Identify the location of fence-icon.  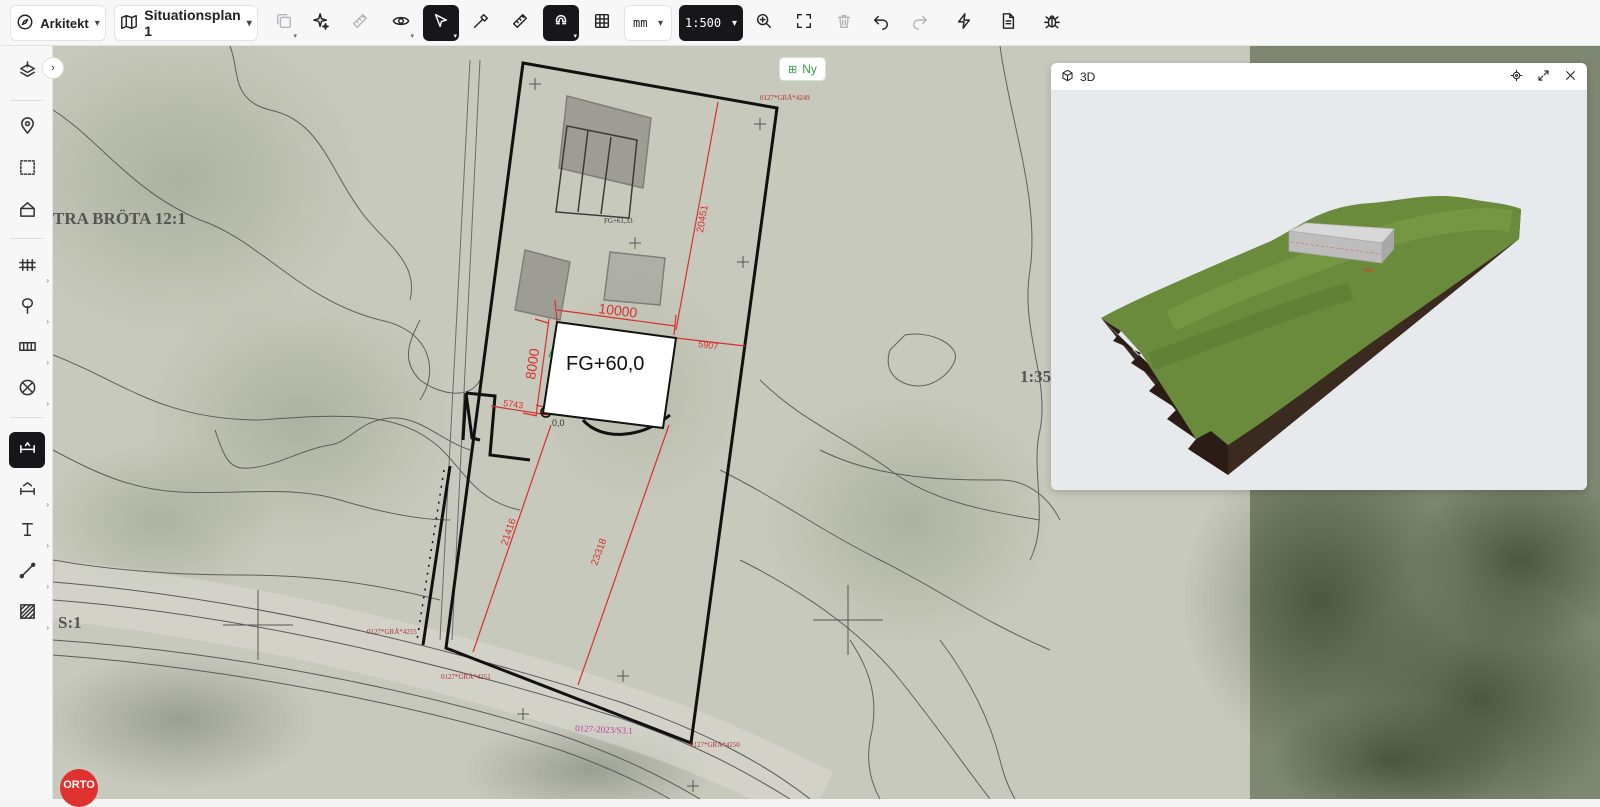
(27, 267).